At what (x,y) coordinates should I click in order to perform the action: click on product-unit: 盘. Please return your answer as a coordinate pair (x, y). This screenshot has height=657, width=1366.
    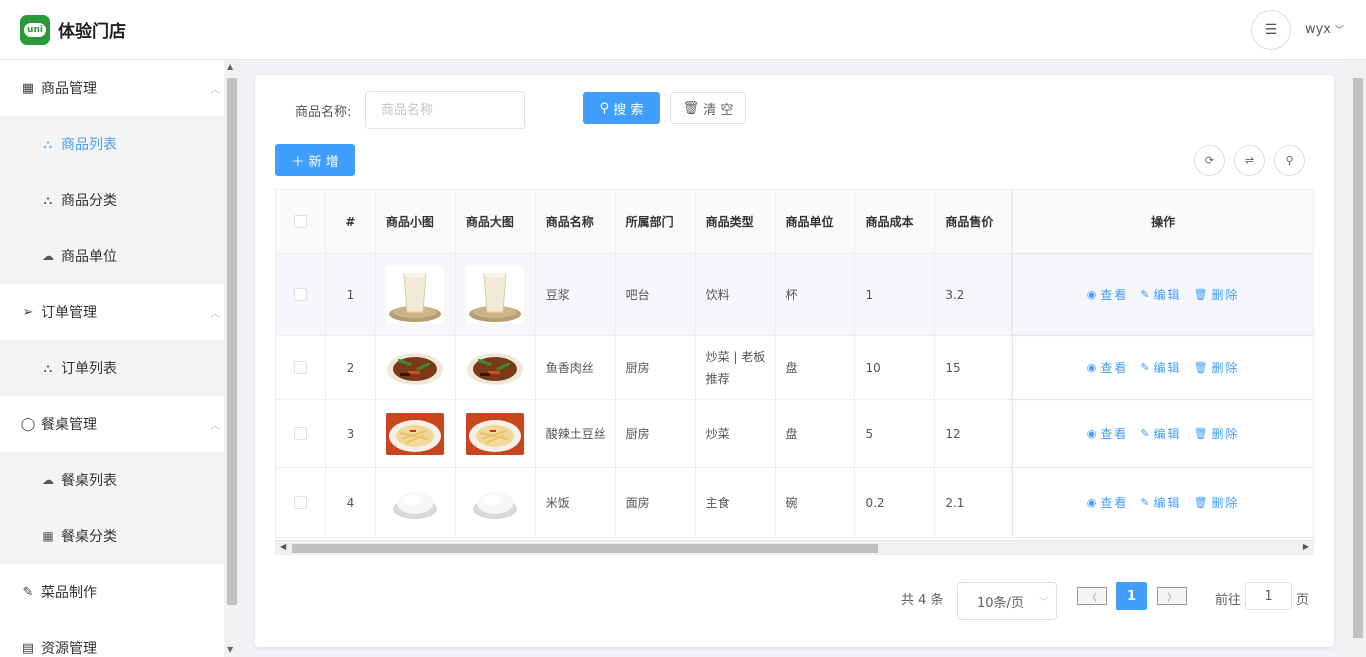
    Looking at the image, I should click on (816, 433).